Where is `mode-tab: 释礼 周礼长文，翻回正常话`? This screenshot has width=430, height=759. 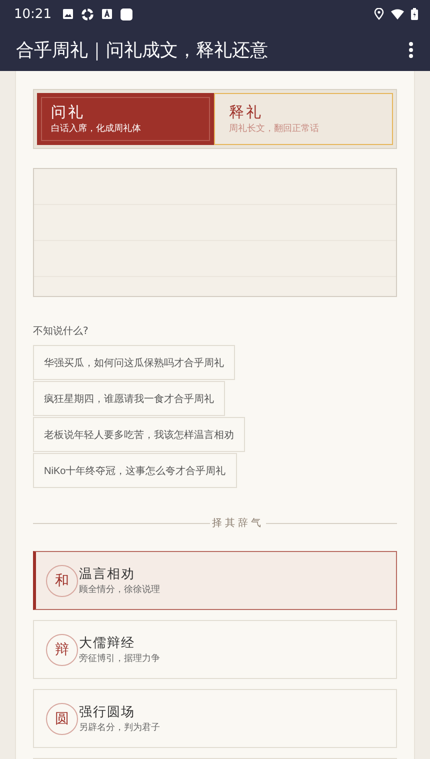 mode-tab: 释礼 周礼长文，翻回正常话 is located at coordinates (303, 119).